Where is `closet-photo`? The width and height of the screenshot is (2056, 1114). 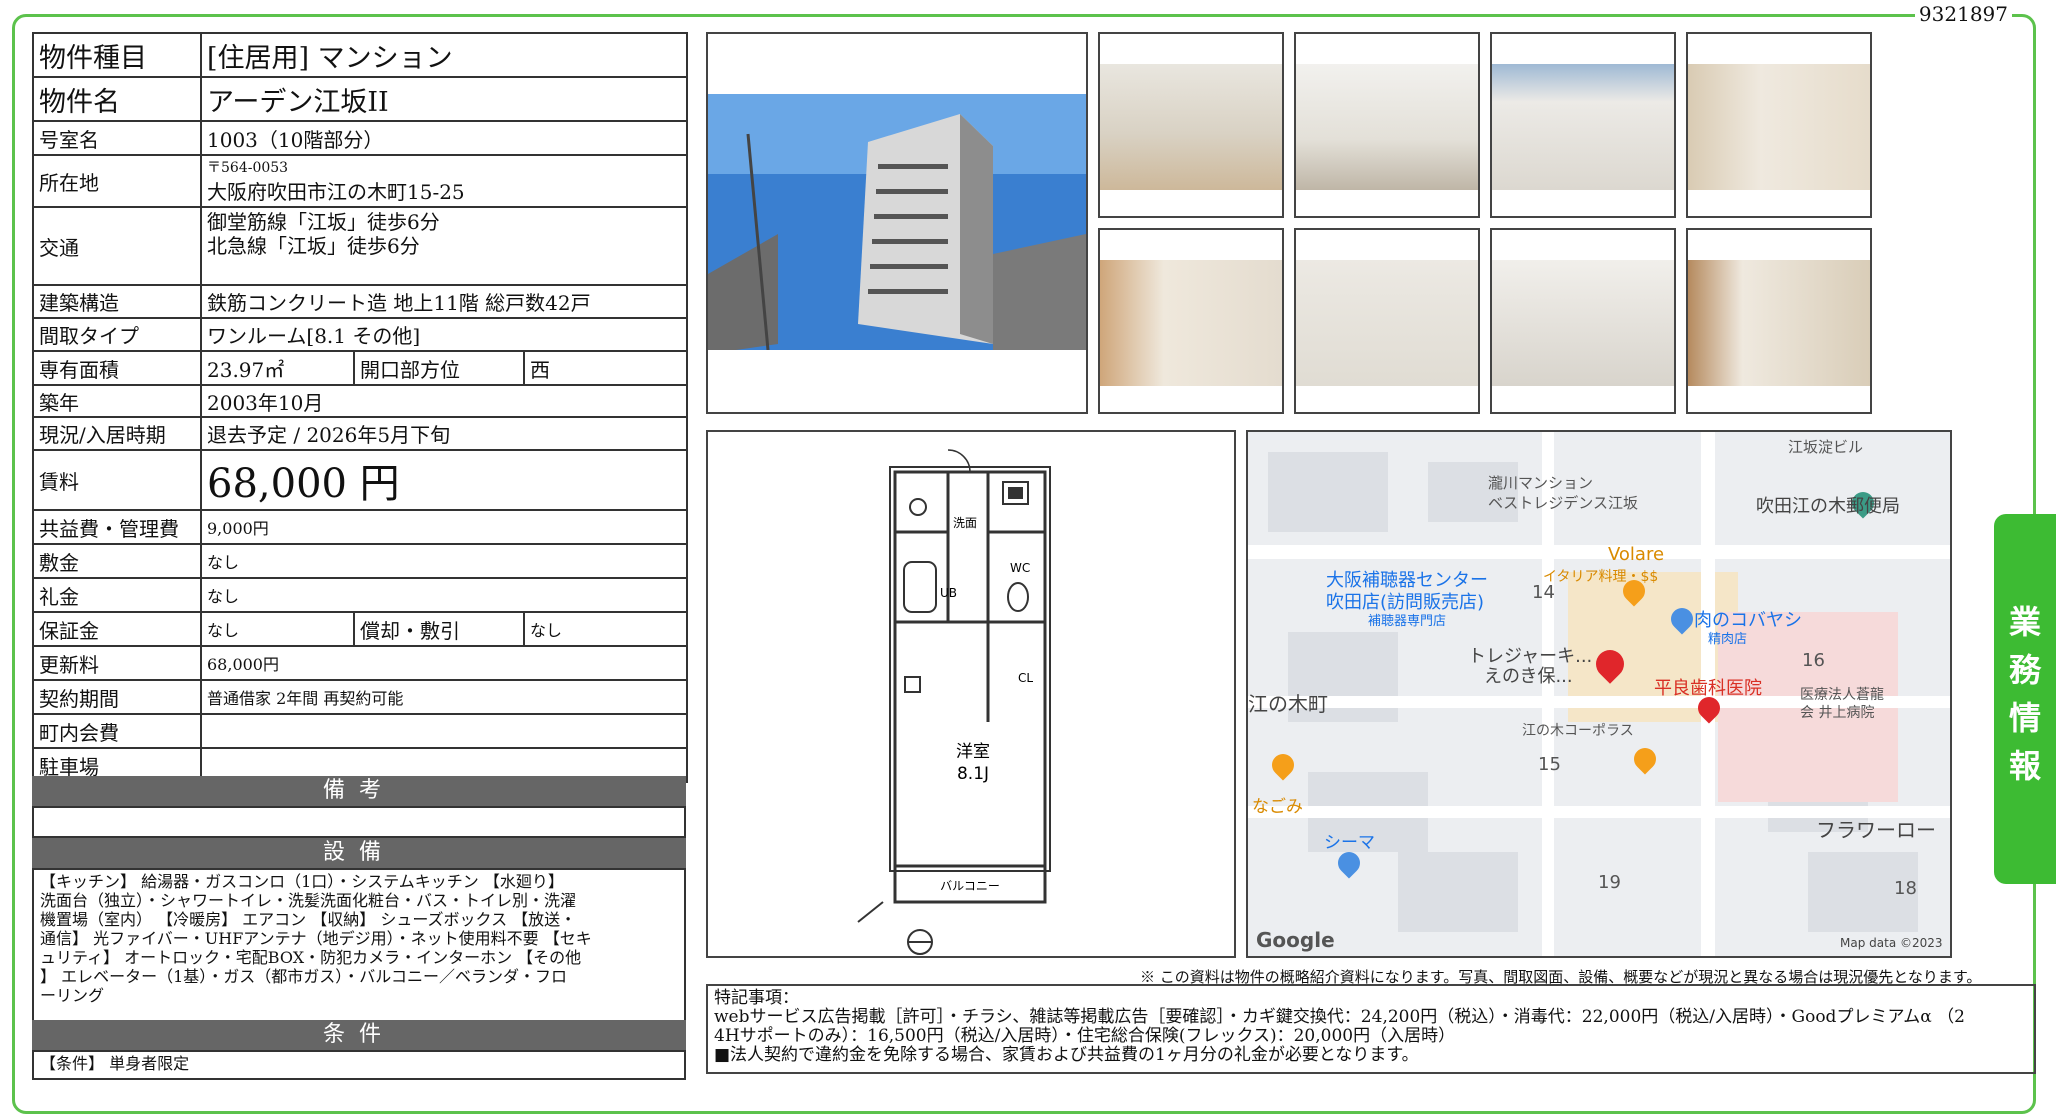 closet-photo is located at coordinates (1191, 321).